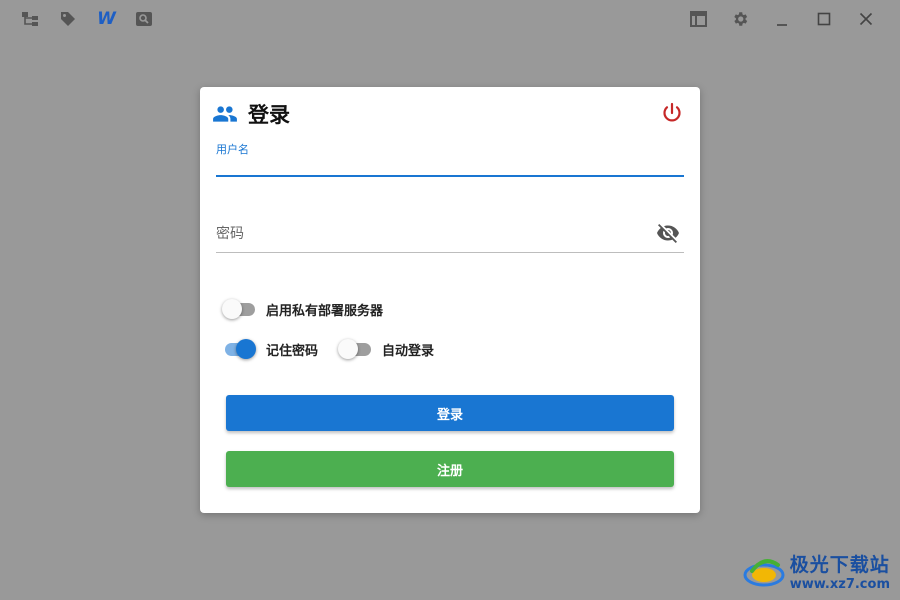  I want to click on maximize-icon, so click(824, 19).